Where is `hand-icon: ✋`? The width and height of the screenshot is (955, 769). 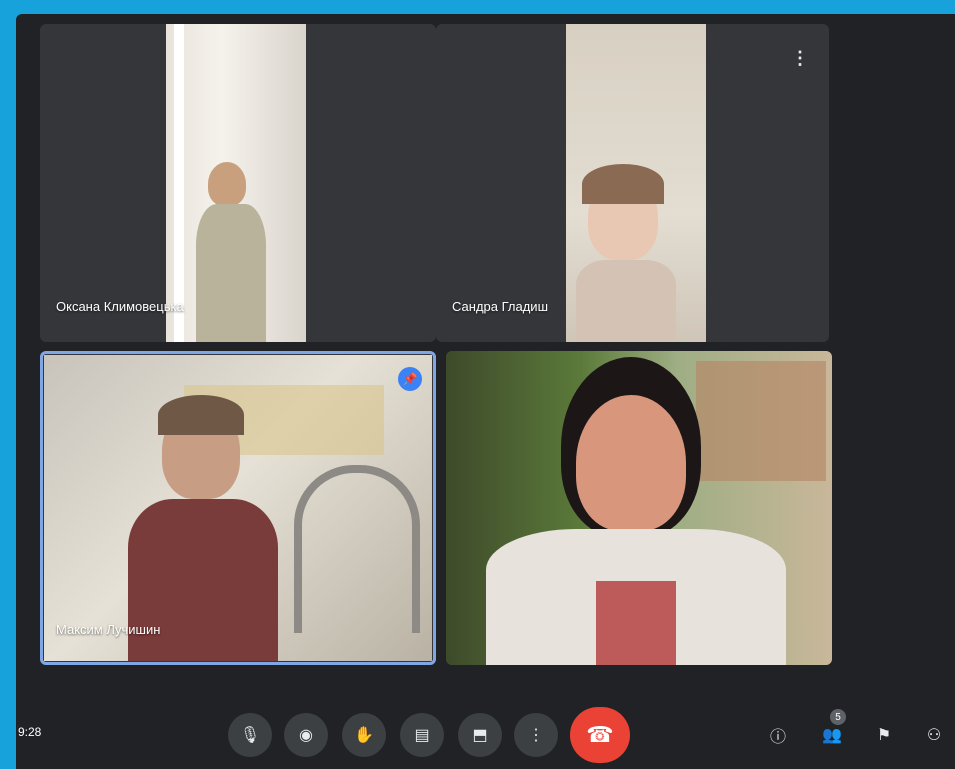 hand-icon: ✋ is located at coordinates (364, 735).